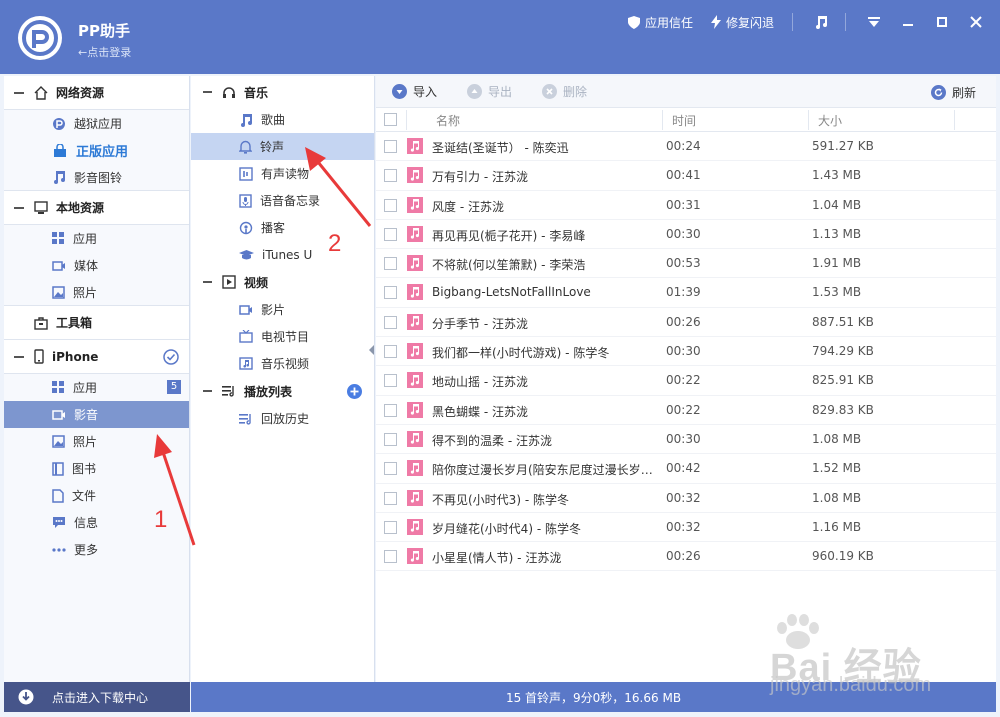 The height and width of the screenshot is (717, 1000). Describe the element at coordinates (96, 177) in the screenshot. I see `sidebar-item-media-ringtones: 影音图铃` at that location.